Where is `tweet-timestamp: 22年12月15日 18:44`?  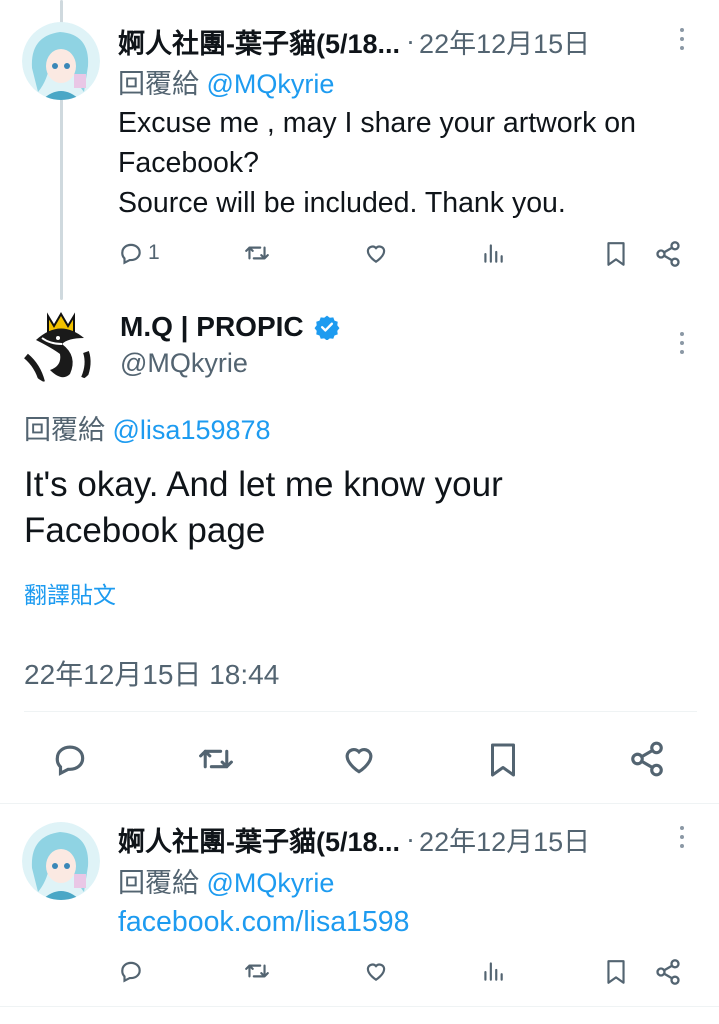
tweet-timestamp: 22年12月15日 18:44 is located at coordinates (151, 673).